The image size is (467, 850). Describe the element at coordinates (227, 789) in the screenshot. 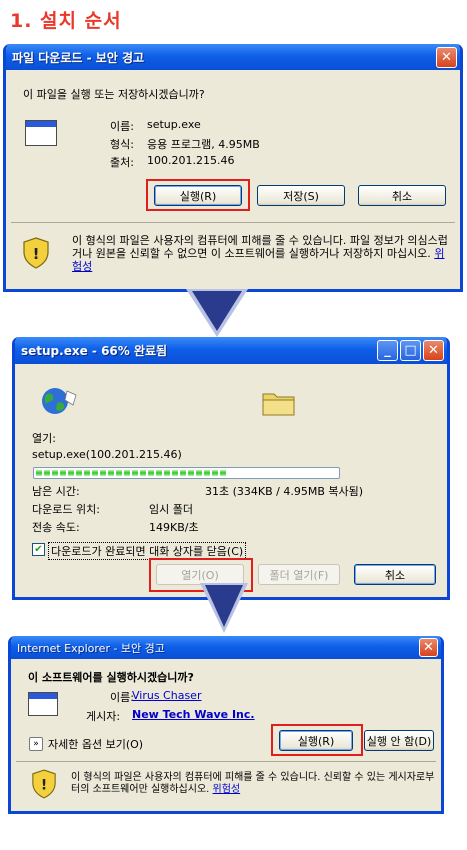

I see `risk-link: 위험성` at that location.